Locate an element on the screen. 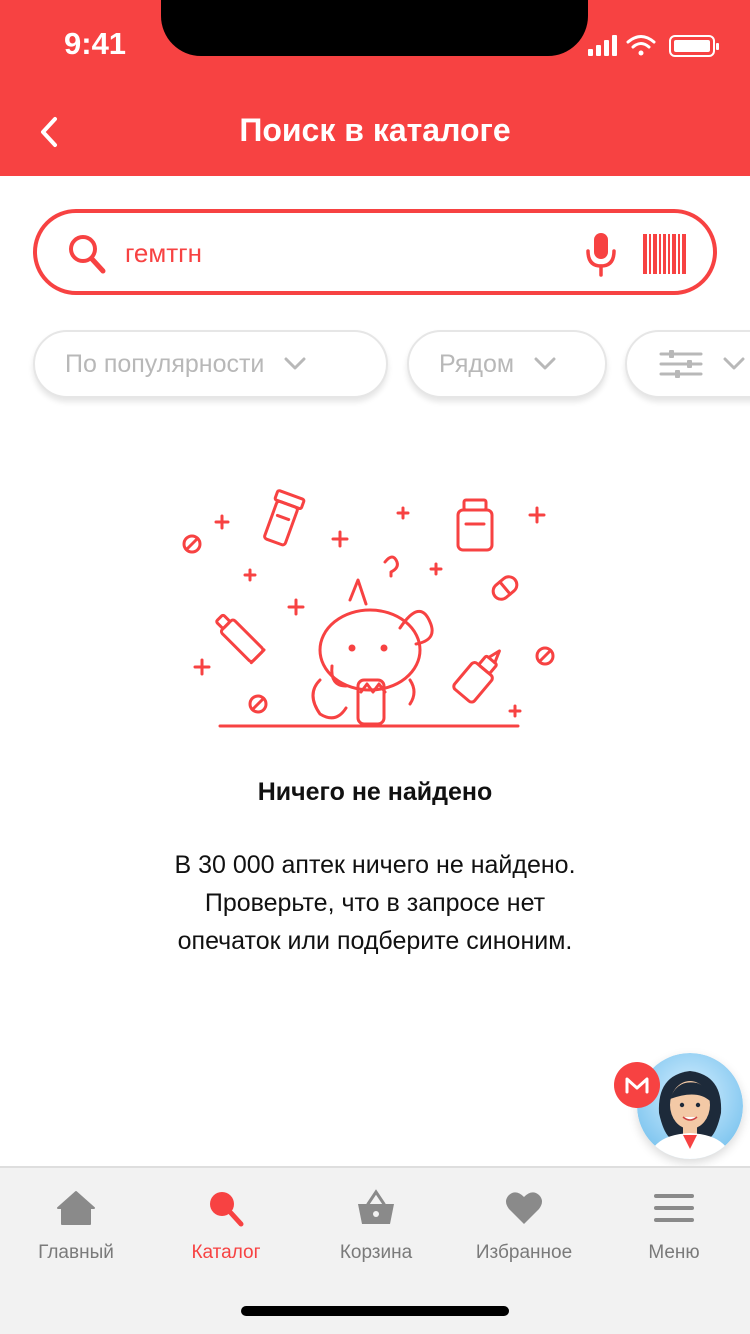 This screenshot has height=1334, width=750. basket-icon is located at coordinates (376, 1206).